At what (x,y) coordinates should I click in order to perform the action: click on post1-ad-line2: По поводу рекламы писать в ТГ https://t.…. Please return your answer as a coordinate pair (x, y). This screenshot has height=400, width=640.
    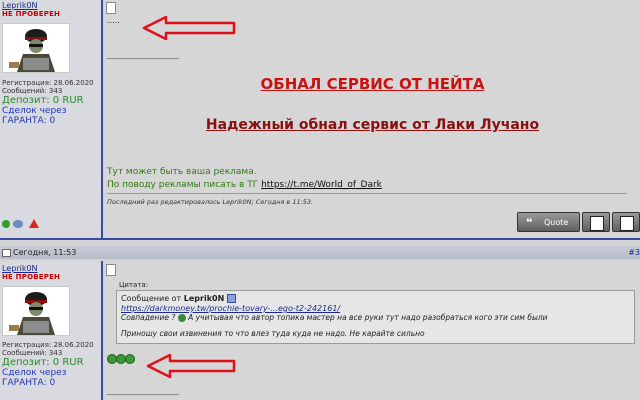
    Looking at the image, I should click on (244, 185).